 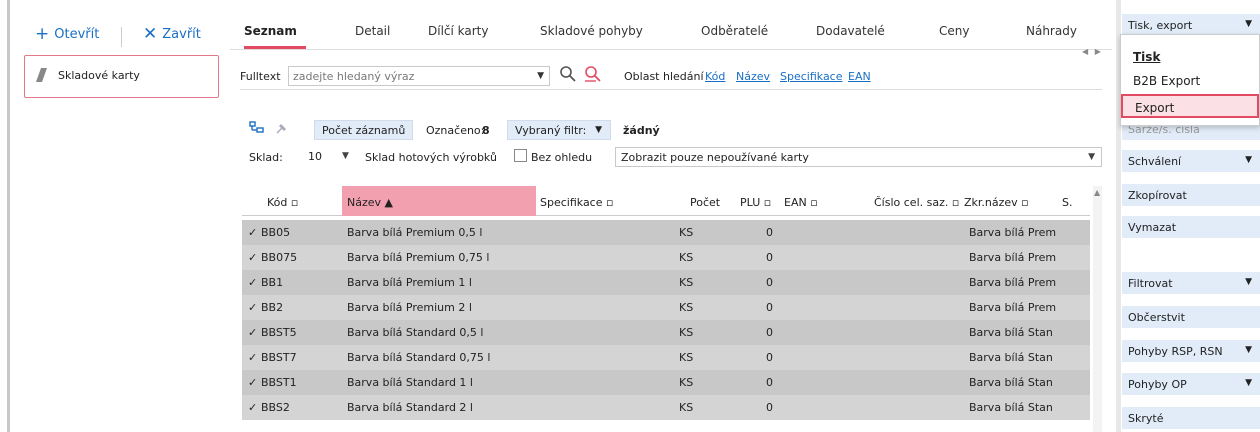 What do you see at coordinates (562, 157) in the screenshot?
I see `regardless-label: Bez ohledu` at bounding box center [562, 157].